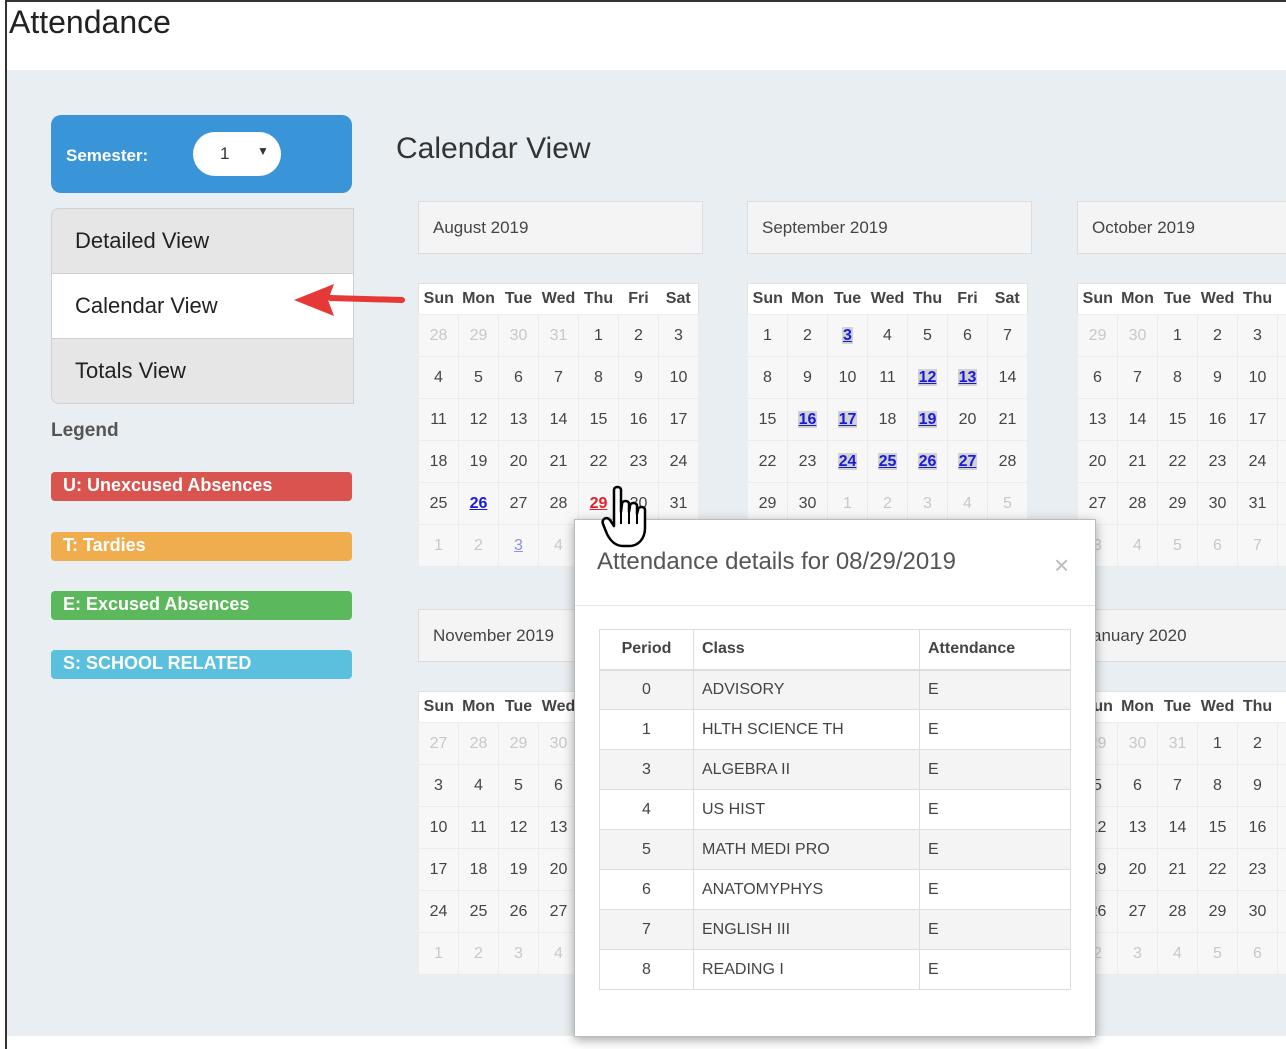 The height and width of the screenshot is (1049, 1286). I want to click on calendar-day: 4, so click(1137, 545).